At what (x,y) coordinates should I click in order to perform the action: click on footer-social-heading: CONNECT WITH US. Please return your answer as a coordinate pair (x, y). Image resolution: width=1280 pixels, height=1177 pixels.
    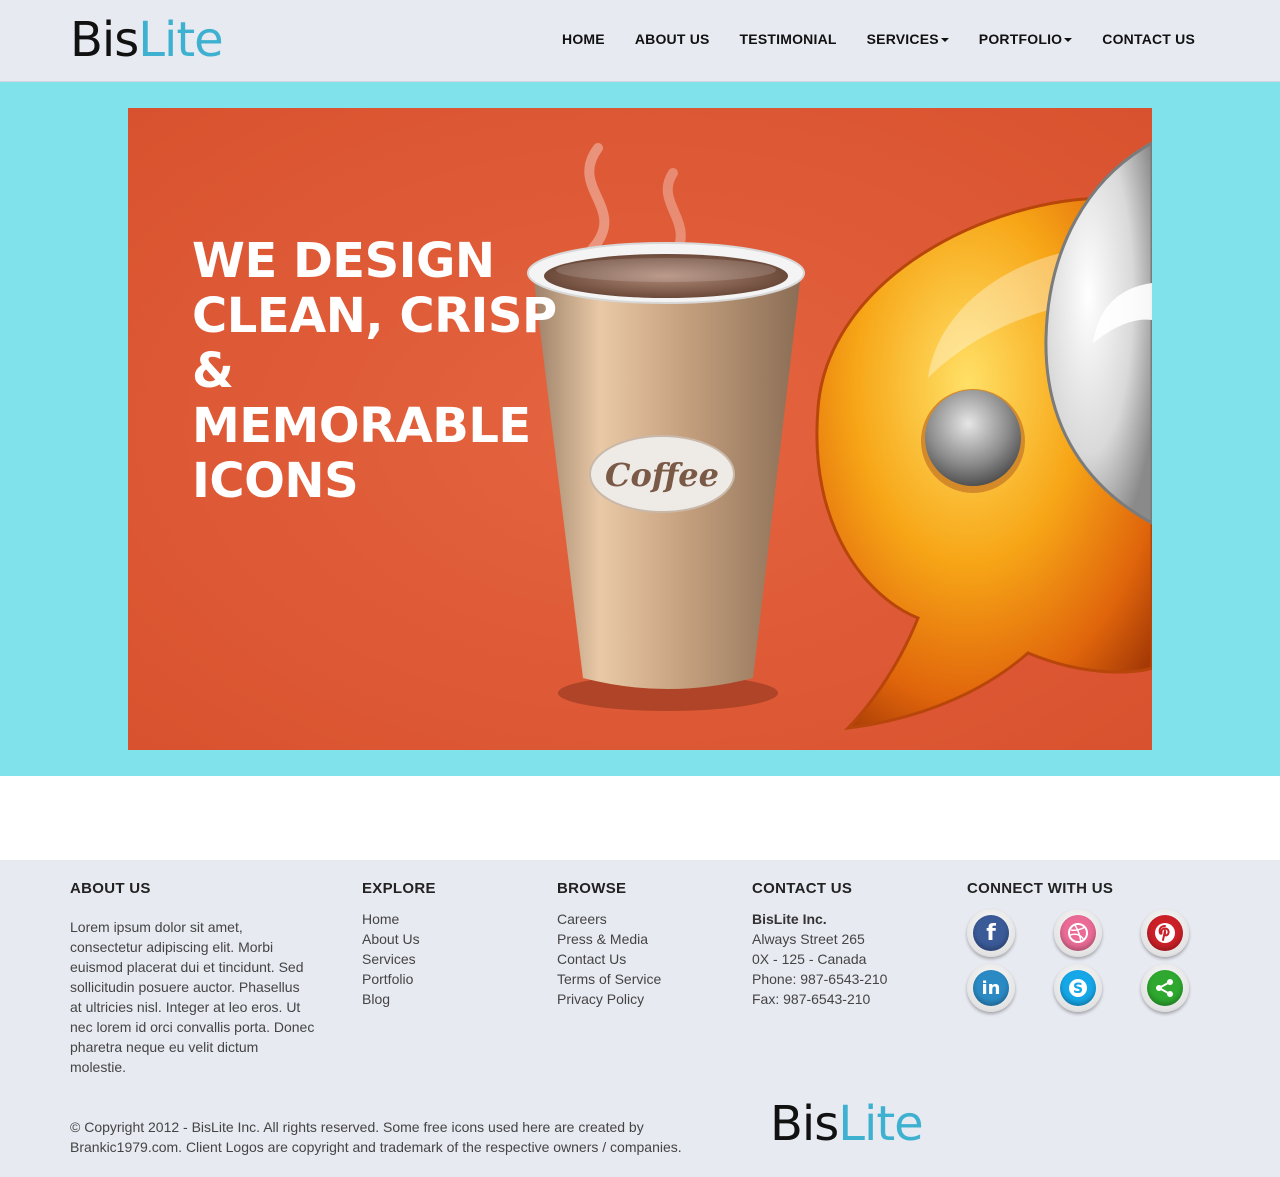
    Looking at the image, I should click on (1040, 888).